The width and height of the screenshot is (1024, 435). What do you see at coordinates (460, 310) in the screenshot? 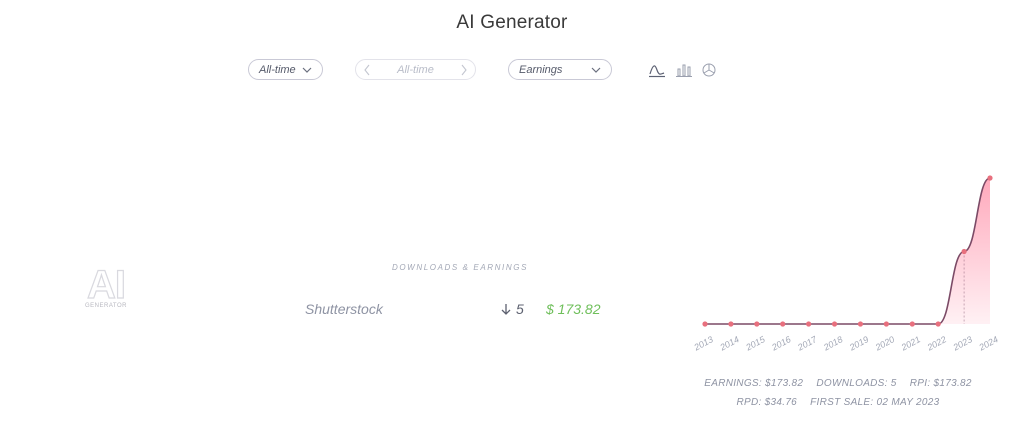
I see `source-row: Shutterstock 5 $ 173.82` at bounding box center [460, 310].